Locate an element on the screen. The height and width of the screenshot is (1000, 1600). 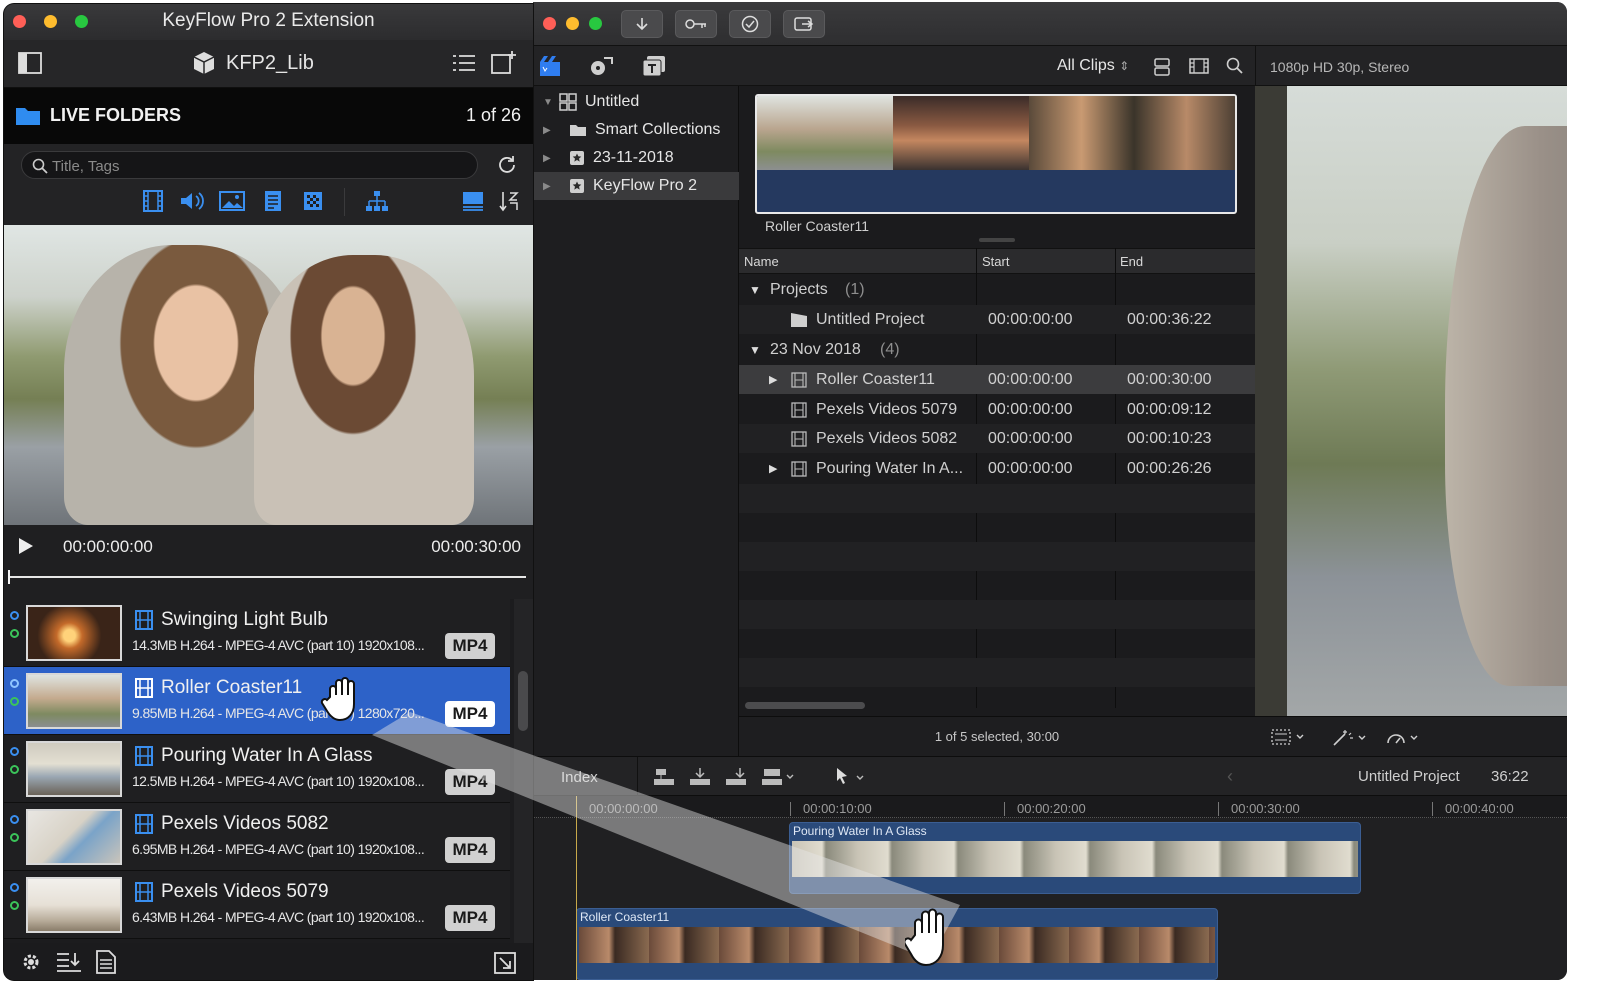
row-layout-icon is located at coordinates (473, 201).